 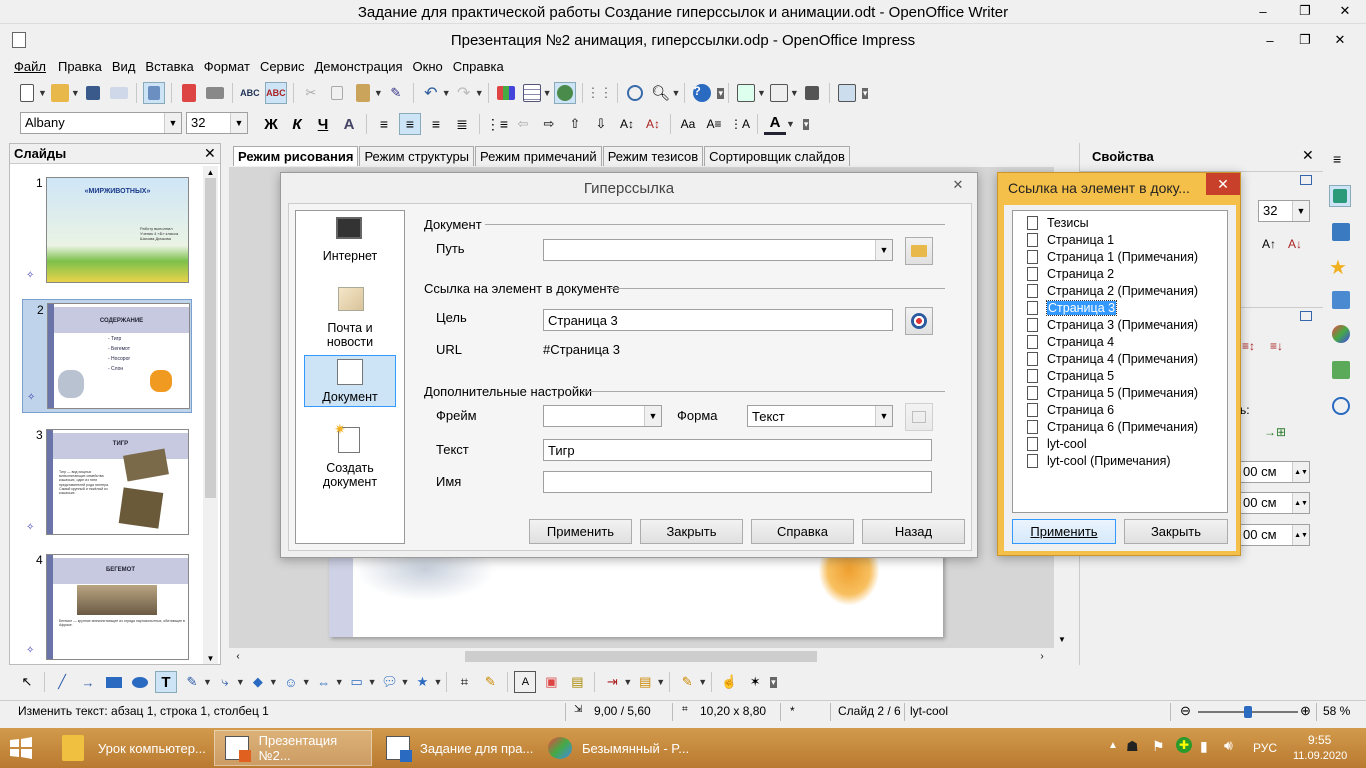 I want to click on text-field: Тигр, so click(x=737, y=450).